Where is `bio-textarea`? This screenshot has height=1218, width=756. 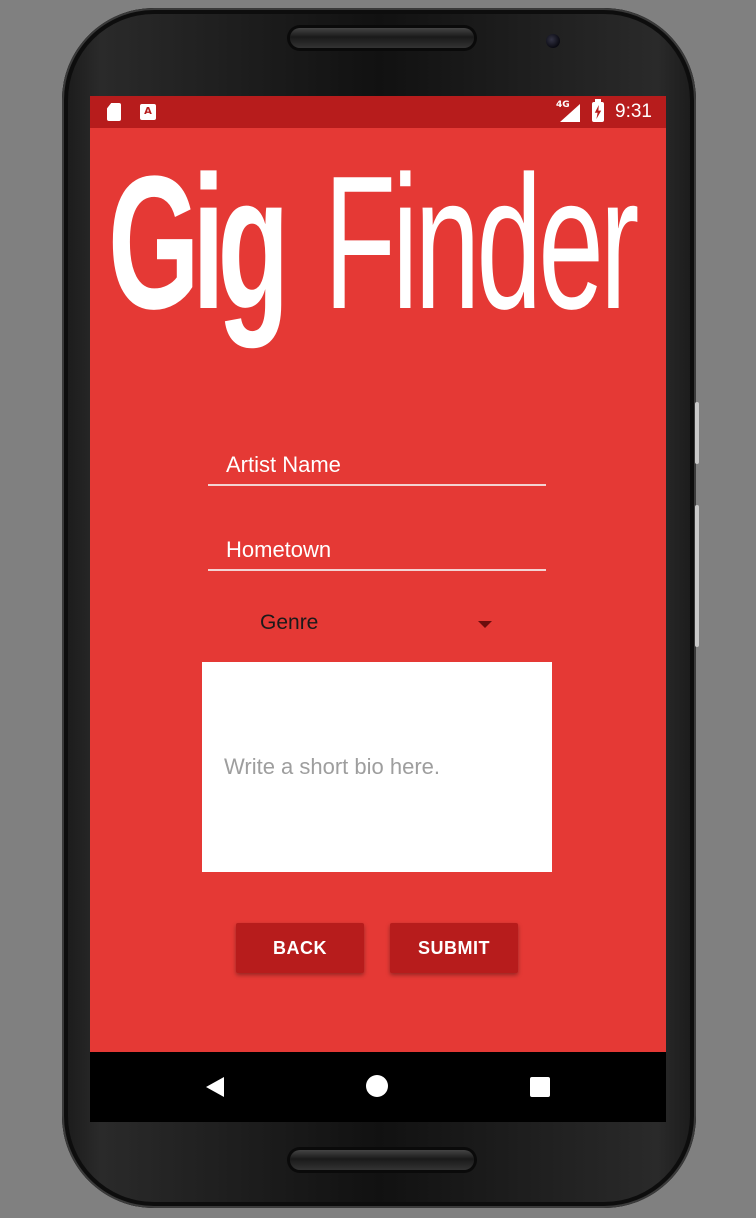
bio-textarea is located at coordinates (377, 767).